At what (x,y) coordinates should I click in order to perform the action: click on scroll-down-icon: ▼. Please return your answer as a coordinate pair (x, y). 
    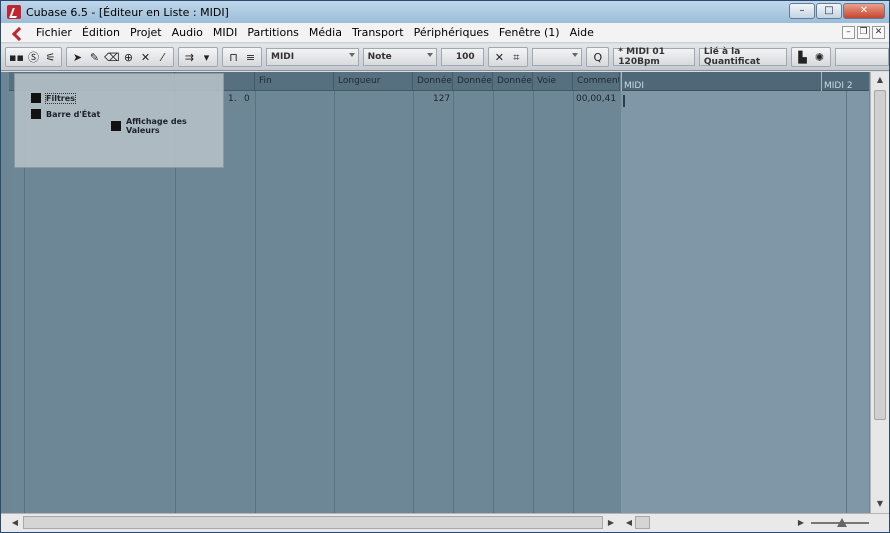
    Looking at the image, I should click on (880, 504).